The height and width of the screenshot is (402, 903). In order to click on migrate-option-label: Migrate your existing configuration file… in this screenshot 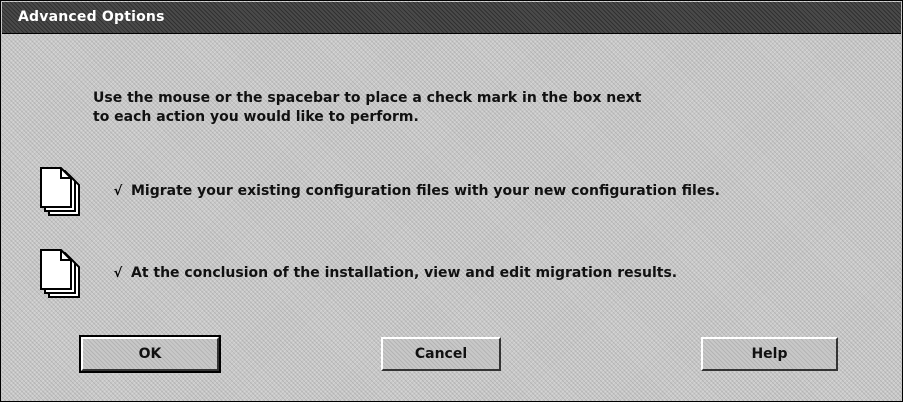, I will do `click(425, 191)`.